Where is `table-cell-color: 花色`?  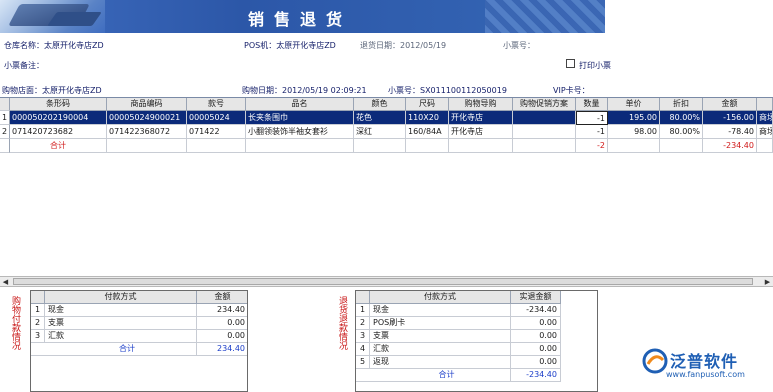
table-cell-color: 花色 is located at coordinates (380, 118).